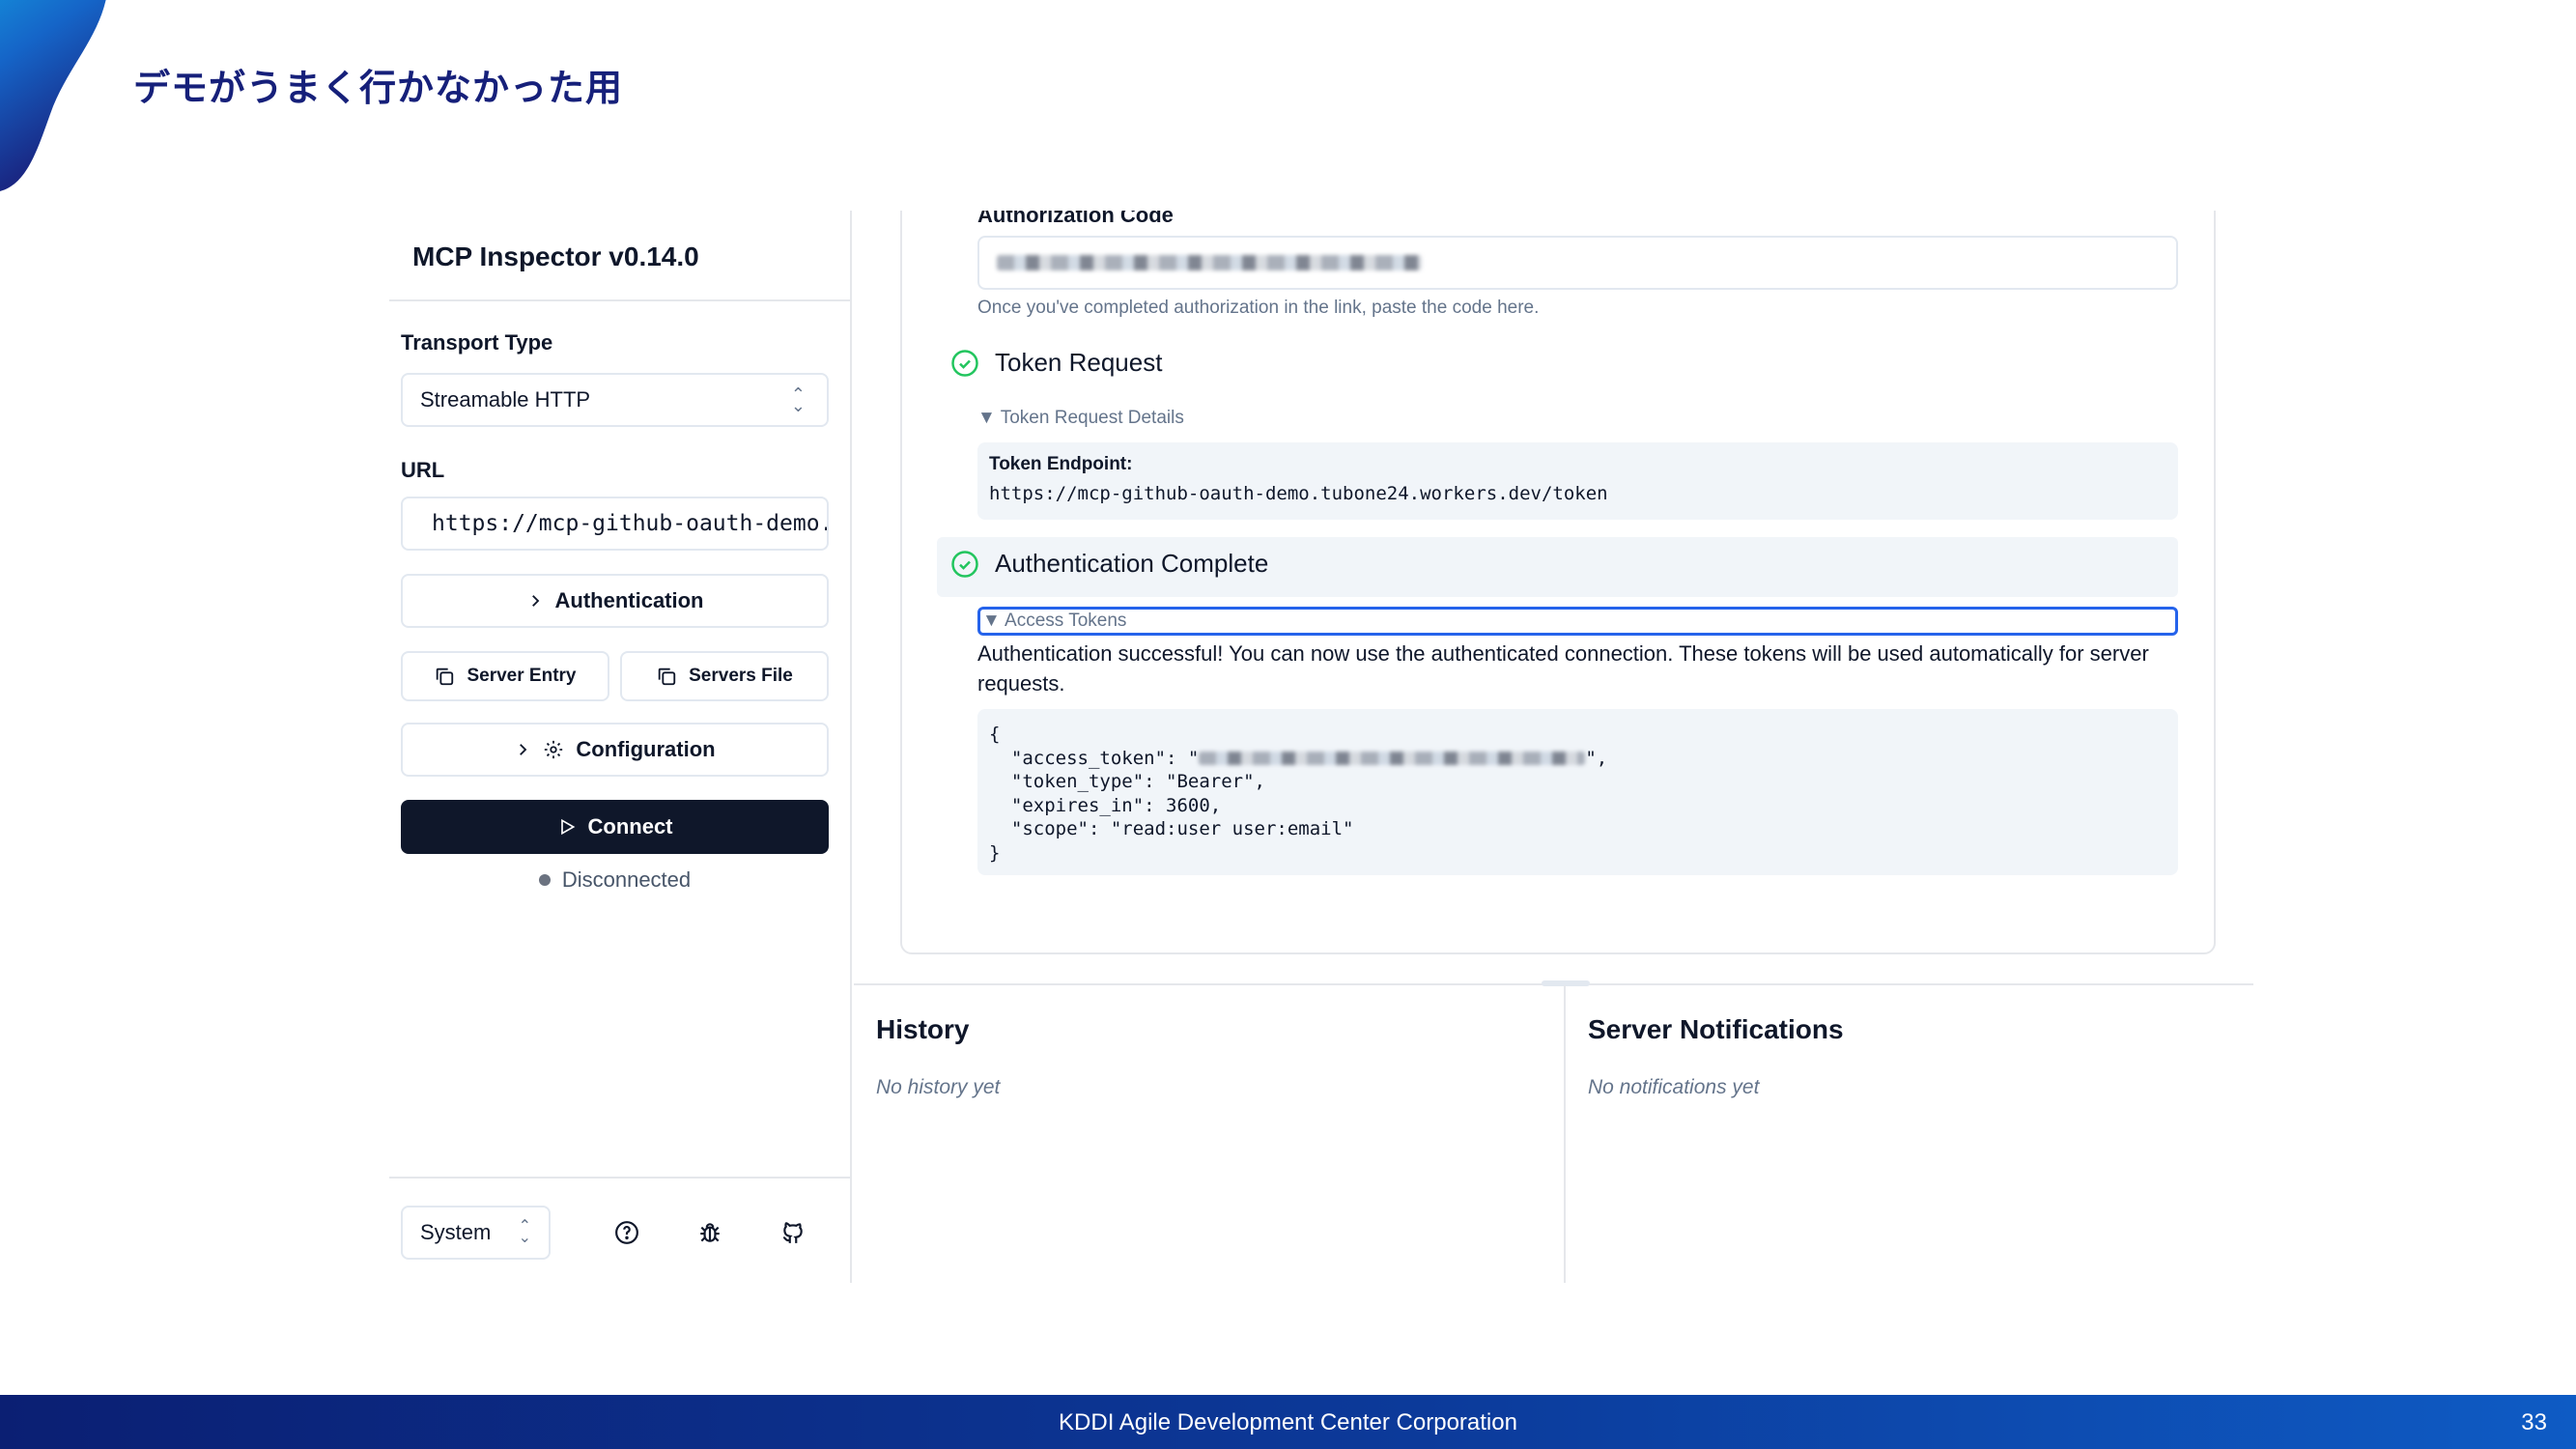  Describe the element at coordinates (646, 749) in the screenshot. I see `configuration-label: Configuration` at that location.